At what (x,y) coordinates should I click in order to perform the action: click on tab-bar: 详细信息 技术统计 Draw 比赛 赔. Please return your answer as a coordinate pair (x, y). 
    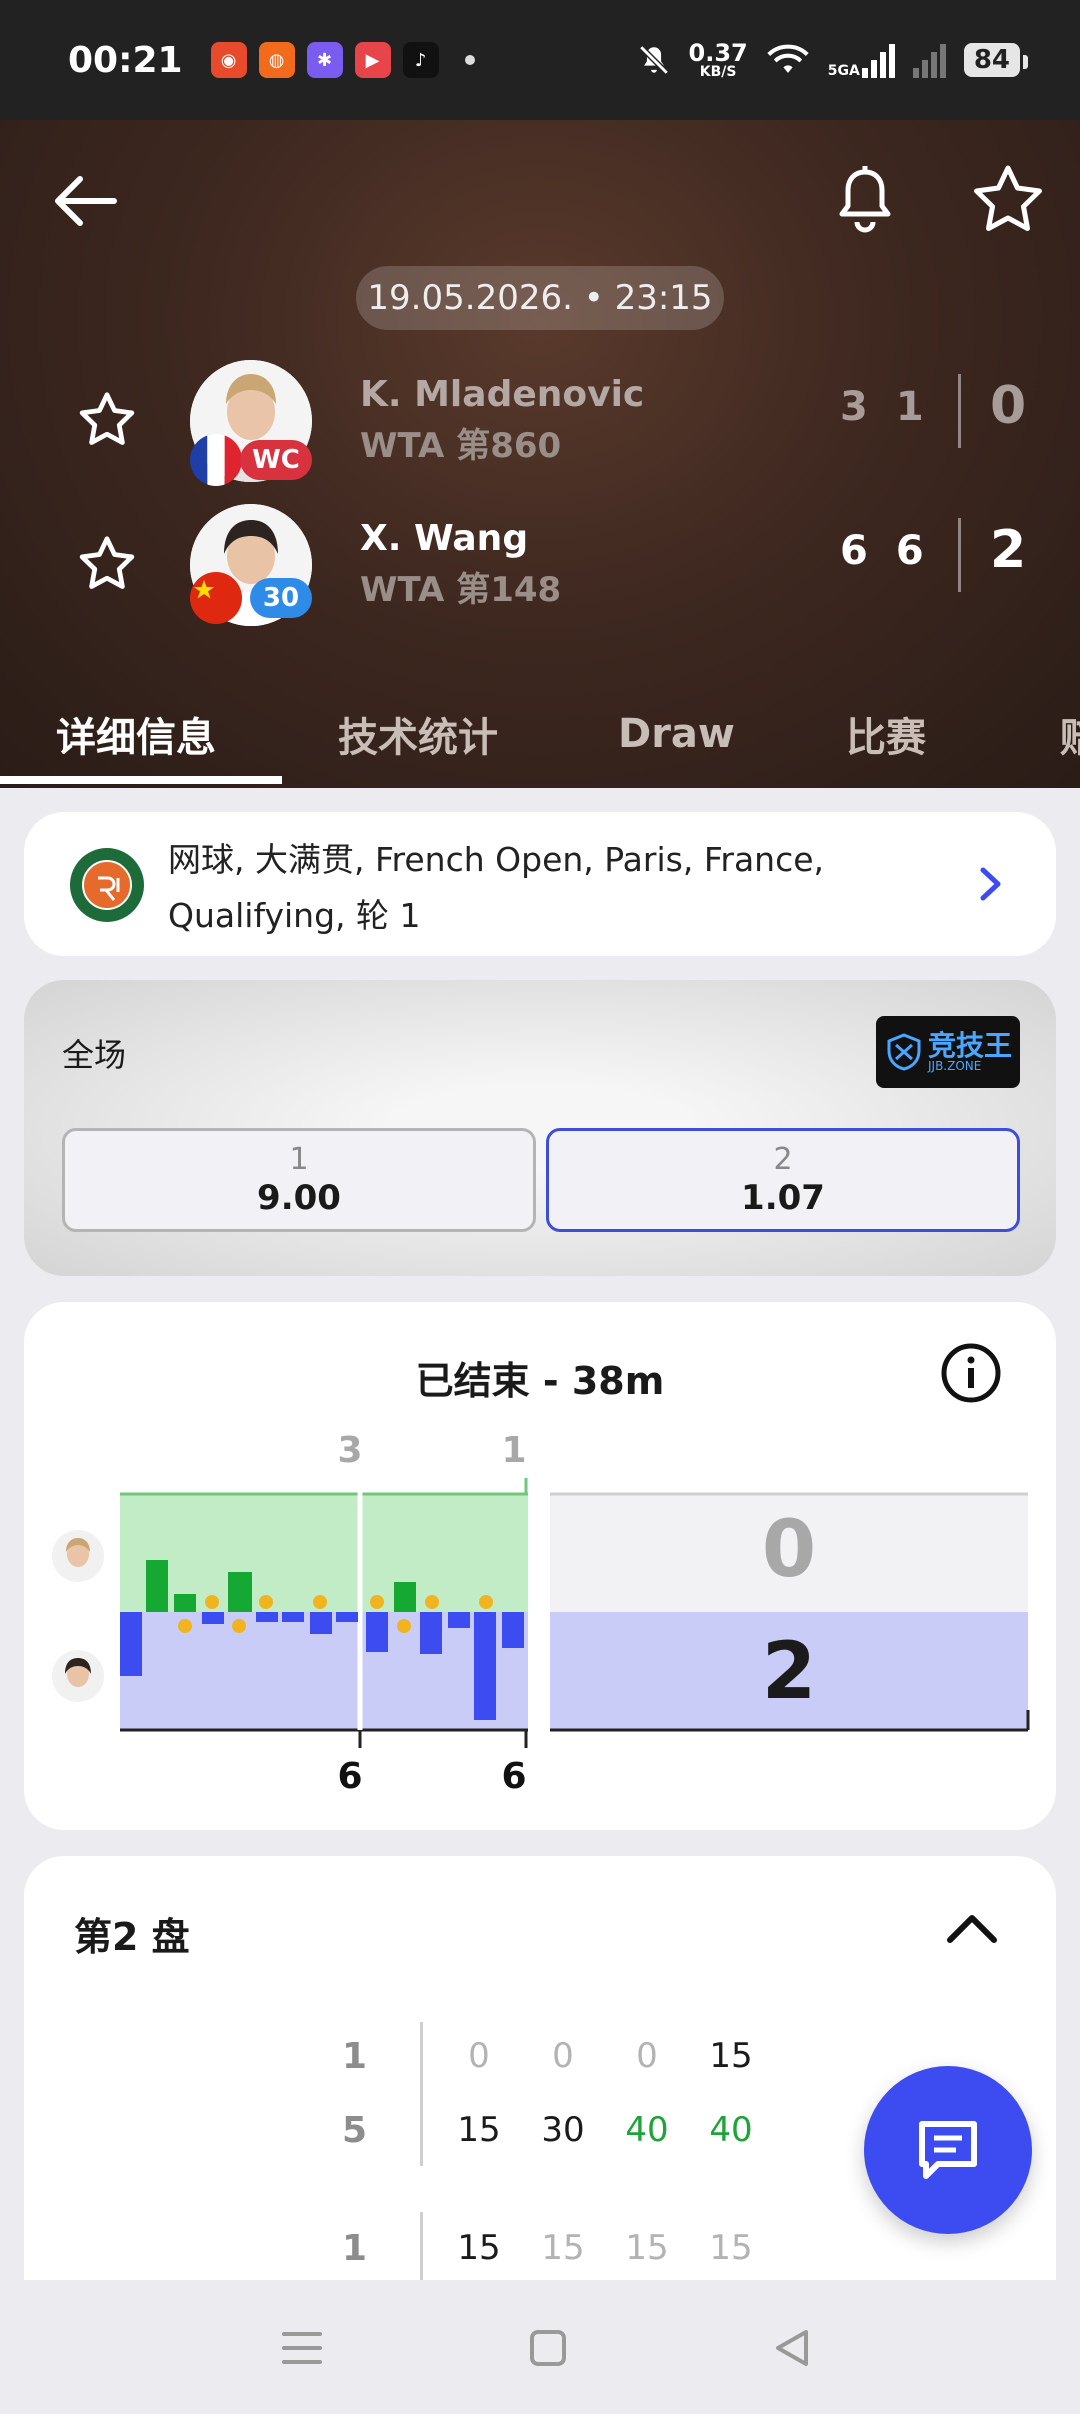
    Looking at the image, I should click on (540, 734).